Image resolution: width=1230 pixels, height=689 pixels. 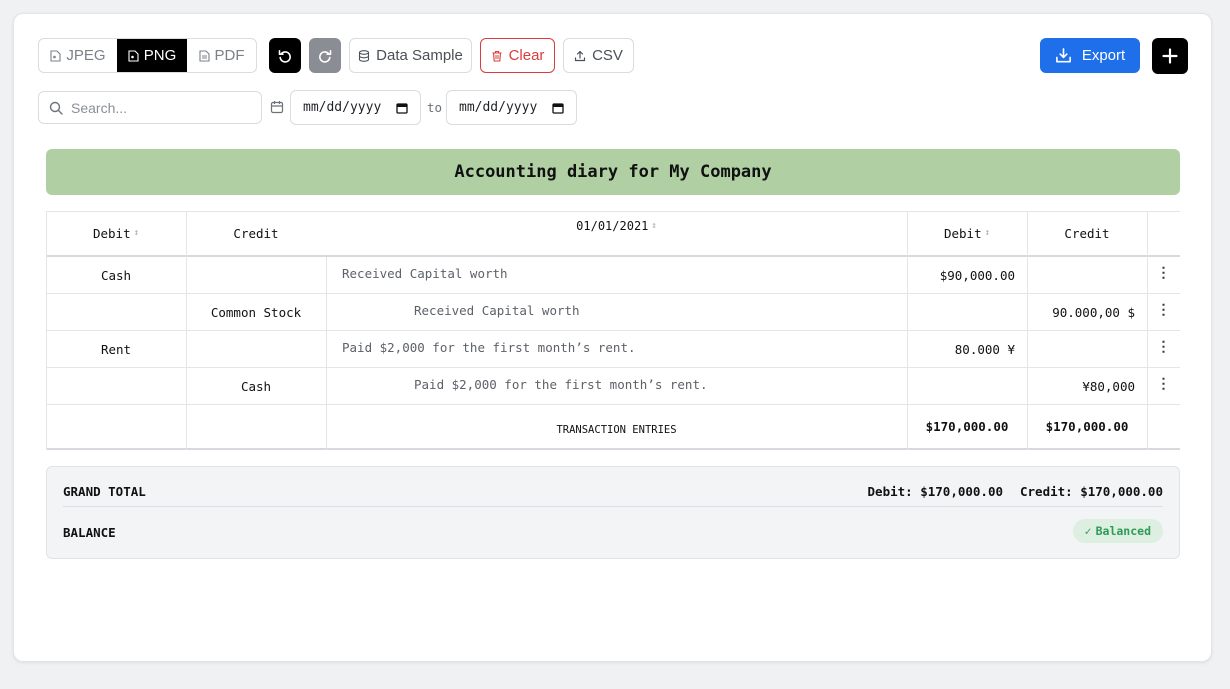 I want to click on search-icon, so click(x=56, y=108).